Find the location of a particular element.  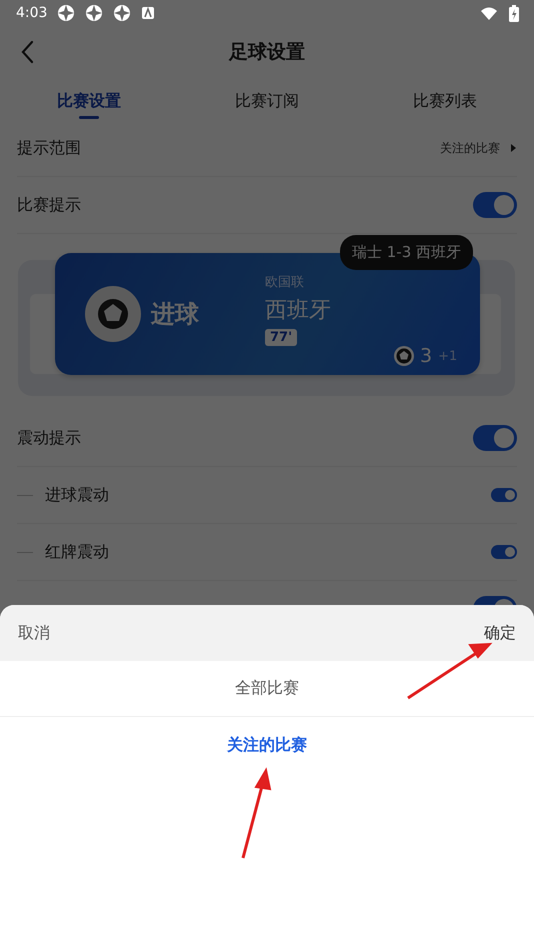

setting-value: 关注的比赛 is located at coordinates (470, 148).